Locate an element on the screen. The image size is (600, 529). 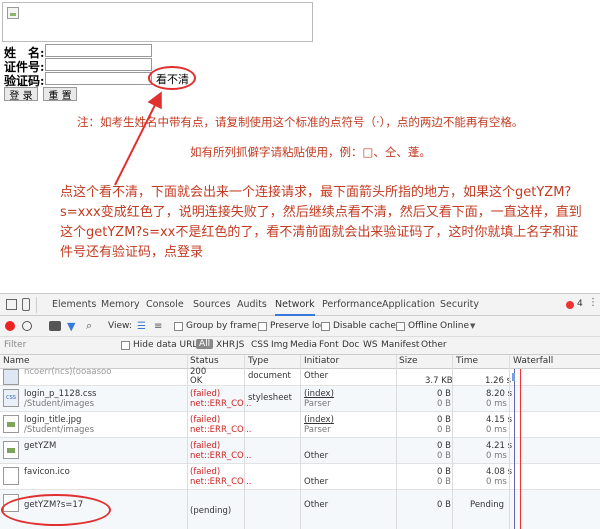
tab-memory: Memory is located at coordinates (120, 305).